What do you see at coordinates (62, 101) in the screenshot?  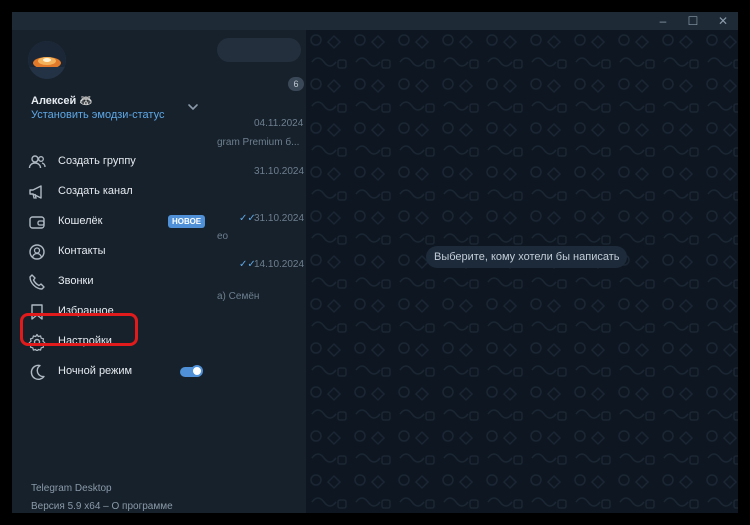 I see `user-name: Алексей 🦝` at bounding box center [62, 101].